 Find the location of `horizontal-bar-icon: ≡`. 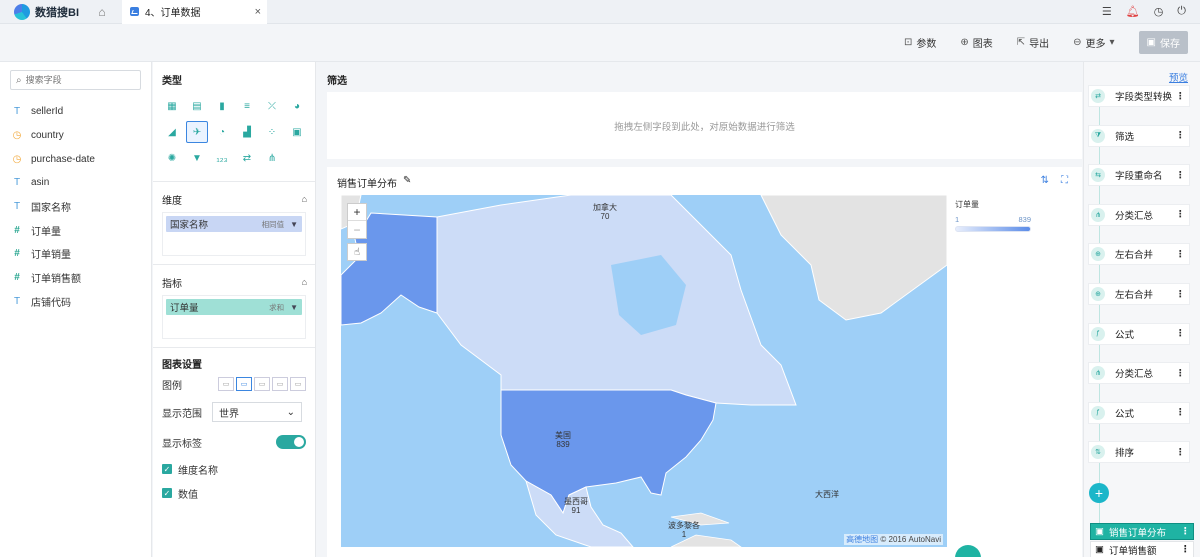

horizontal-bar-icon: ≡ is located at coordinates (247, 106).